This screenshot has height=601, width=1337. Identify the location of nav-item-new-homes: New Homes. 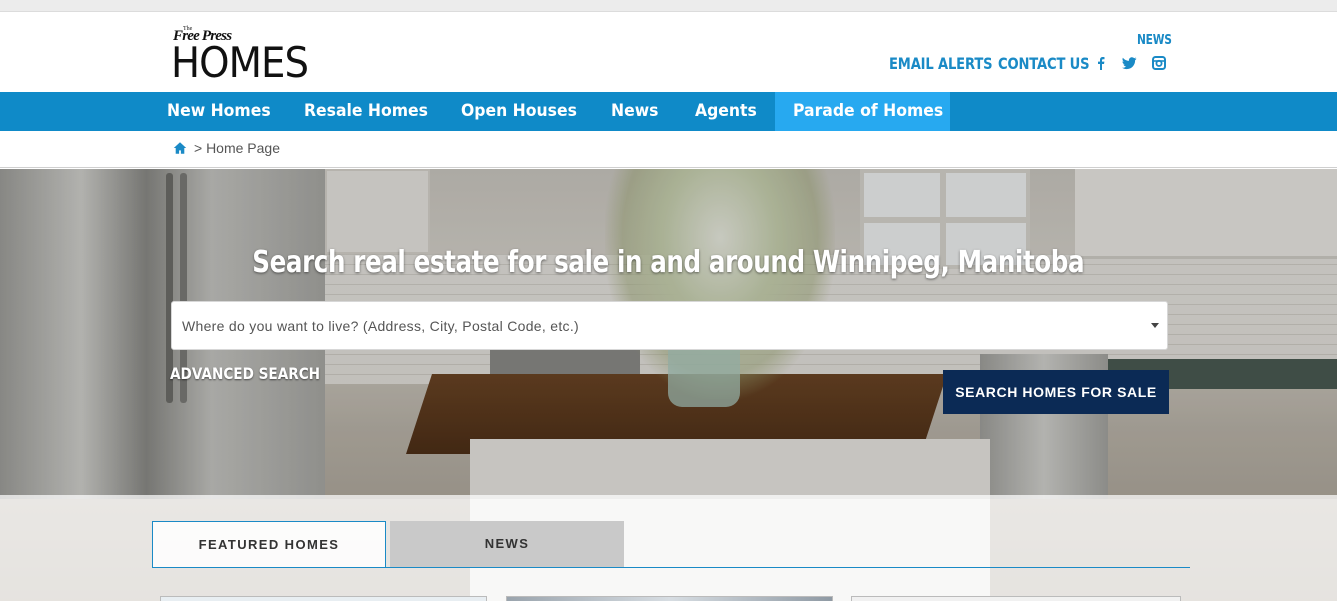
(223, 111).